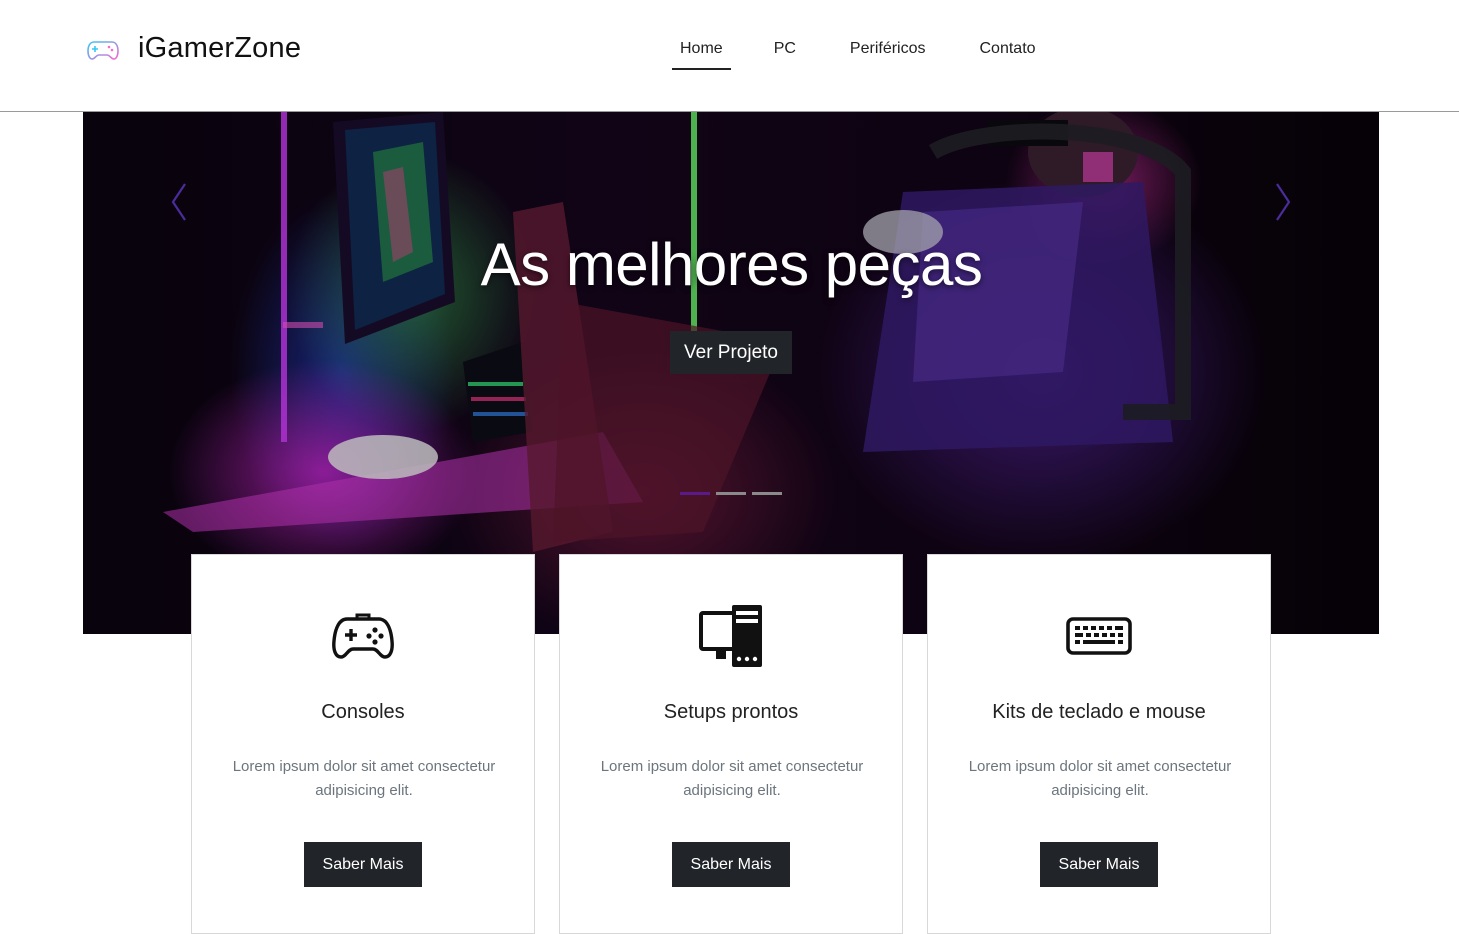  What do you see at coordinates (731, 712) in the screenshot?
I see `card-title: Setups prontos` at bounding box center [731, 712].